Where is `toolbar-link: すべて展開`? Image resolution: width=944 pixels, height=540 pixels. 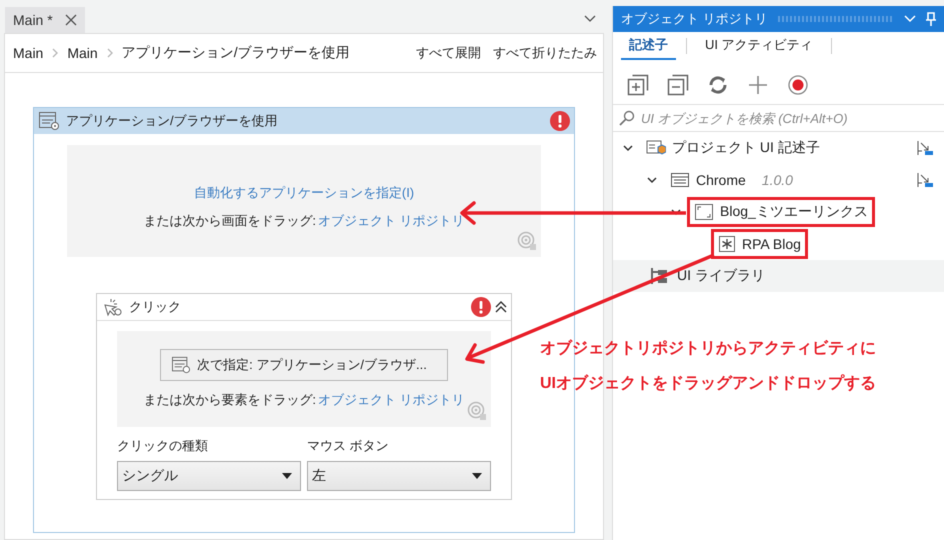 toolbar-link: すべて展開 is located at coordinates (448, 53).